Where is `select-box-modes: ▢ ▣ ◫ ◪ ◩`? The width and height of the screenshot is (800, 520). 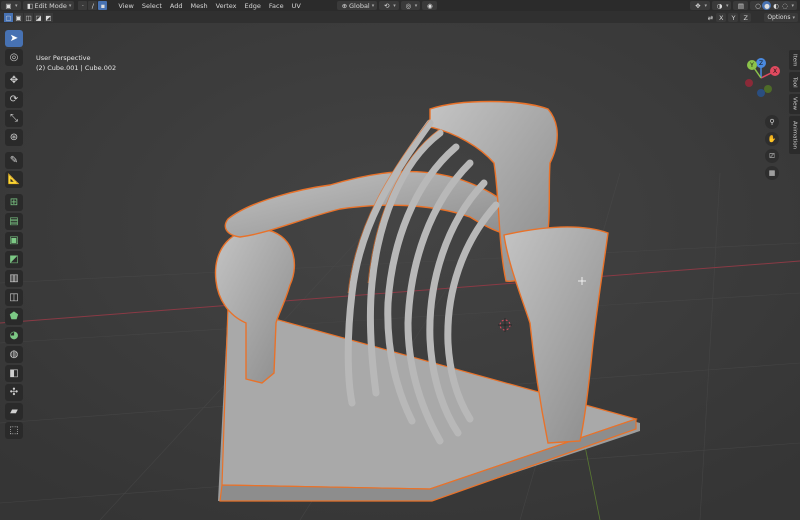
select-box-modes: ▢ ▣ ◫ ◪ ◩ is located at coordinates (28, 17).